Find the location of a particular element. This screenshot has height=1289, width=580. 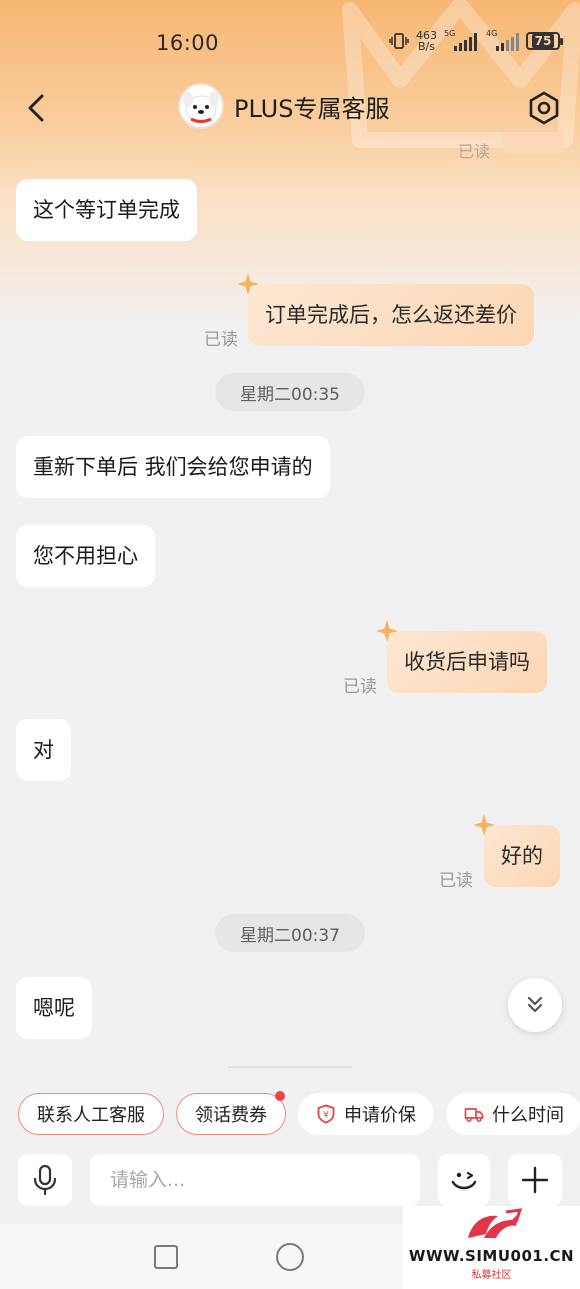

notification-dot is located at coordinates (280, 1096).